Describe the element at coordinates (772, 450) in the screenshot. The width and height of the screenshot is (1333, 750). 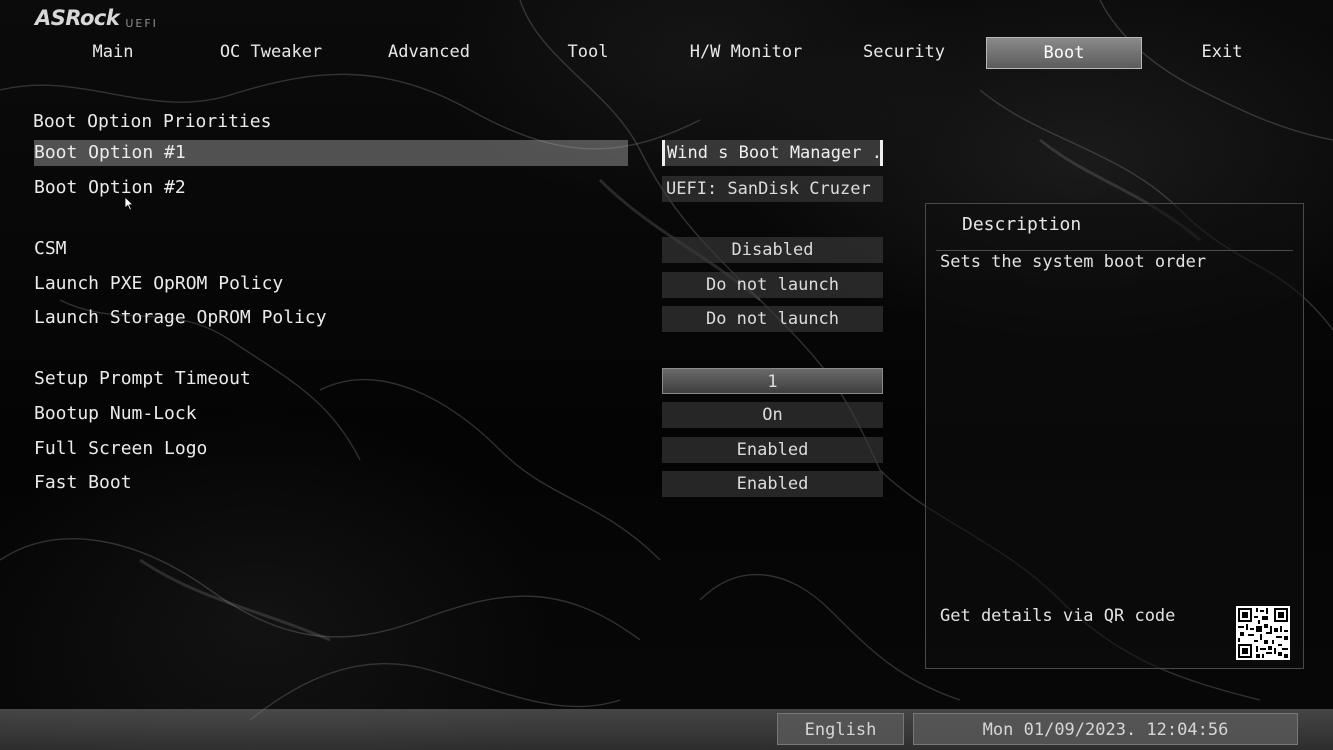
I see `full-screen-logo-value: Enabled` at that location.